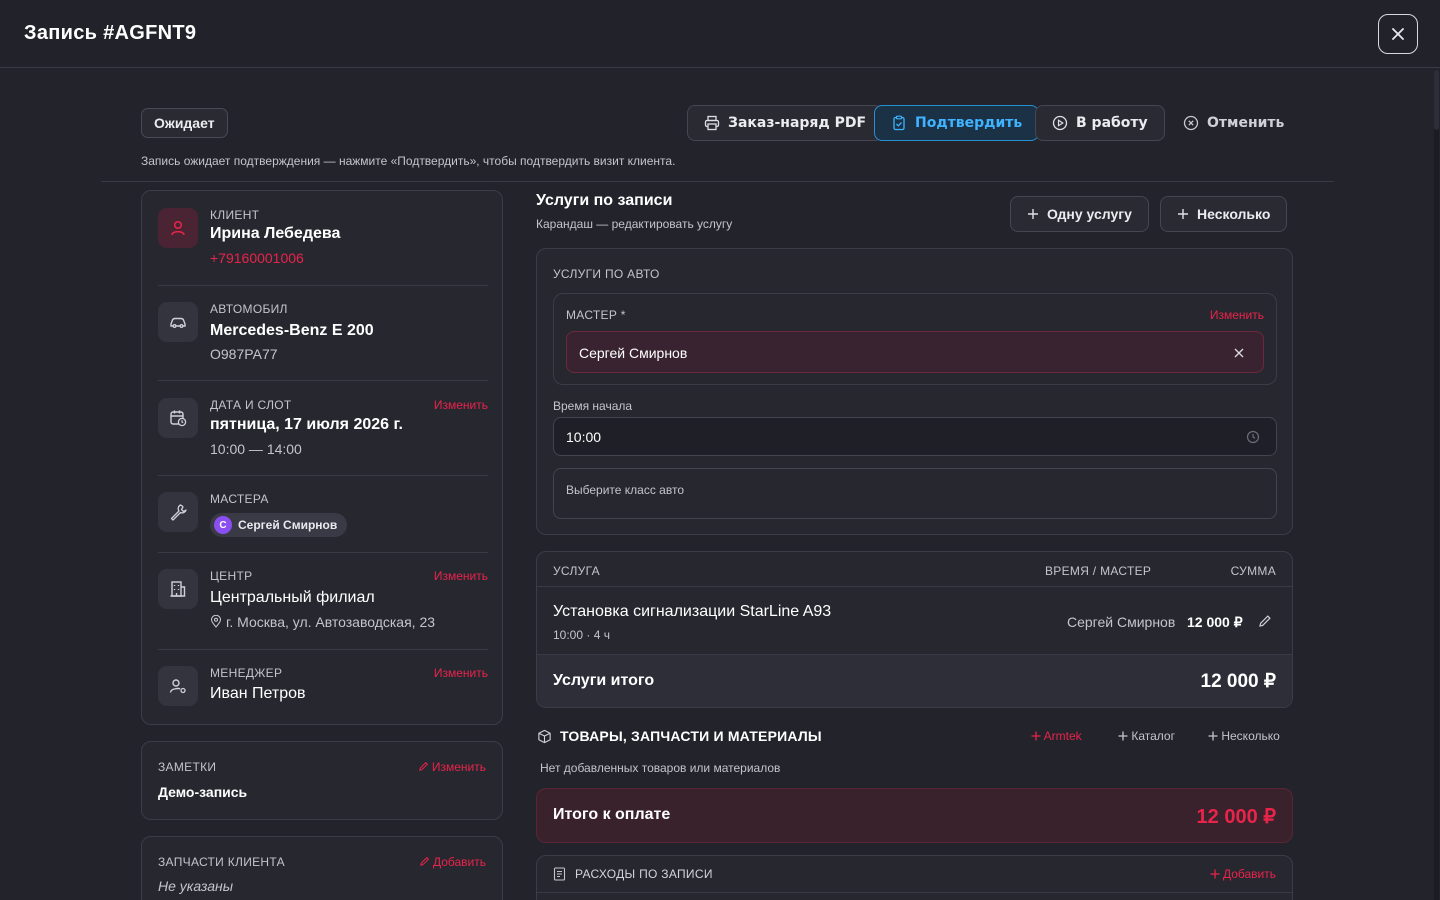 The image size is (1440, 900). Describe the element at coordinates (612, 814) in the screenshot. I see `payment-total-label: Итого к оплате` at that location.